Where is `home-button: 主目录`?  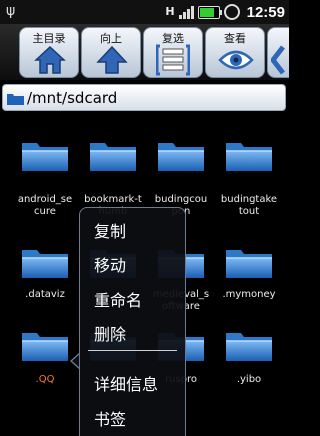
home-button: 主目录 is located at coordinates (49, 52).